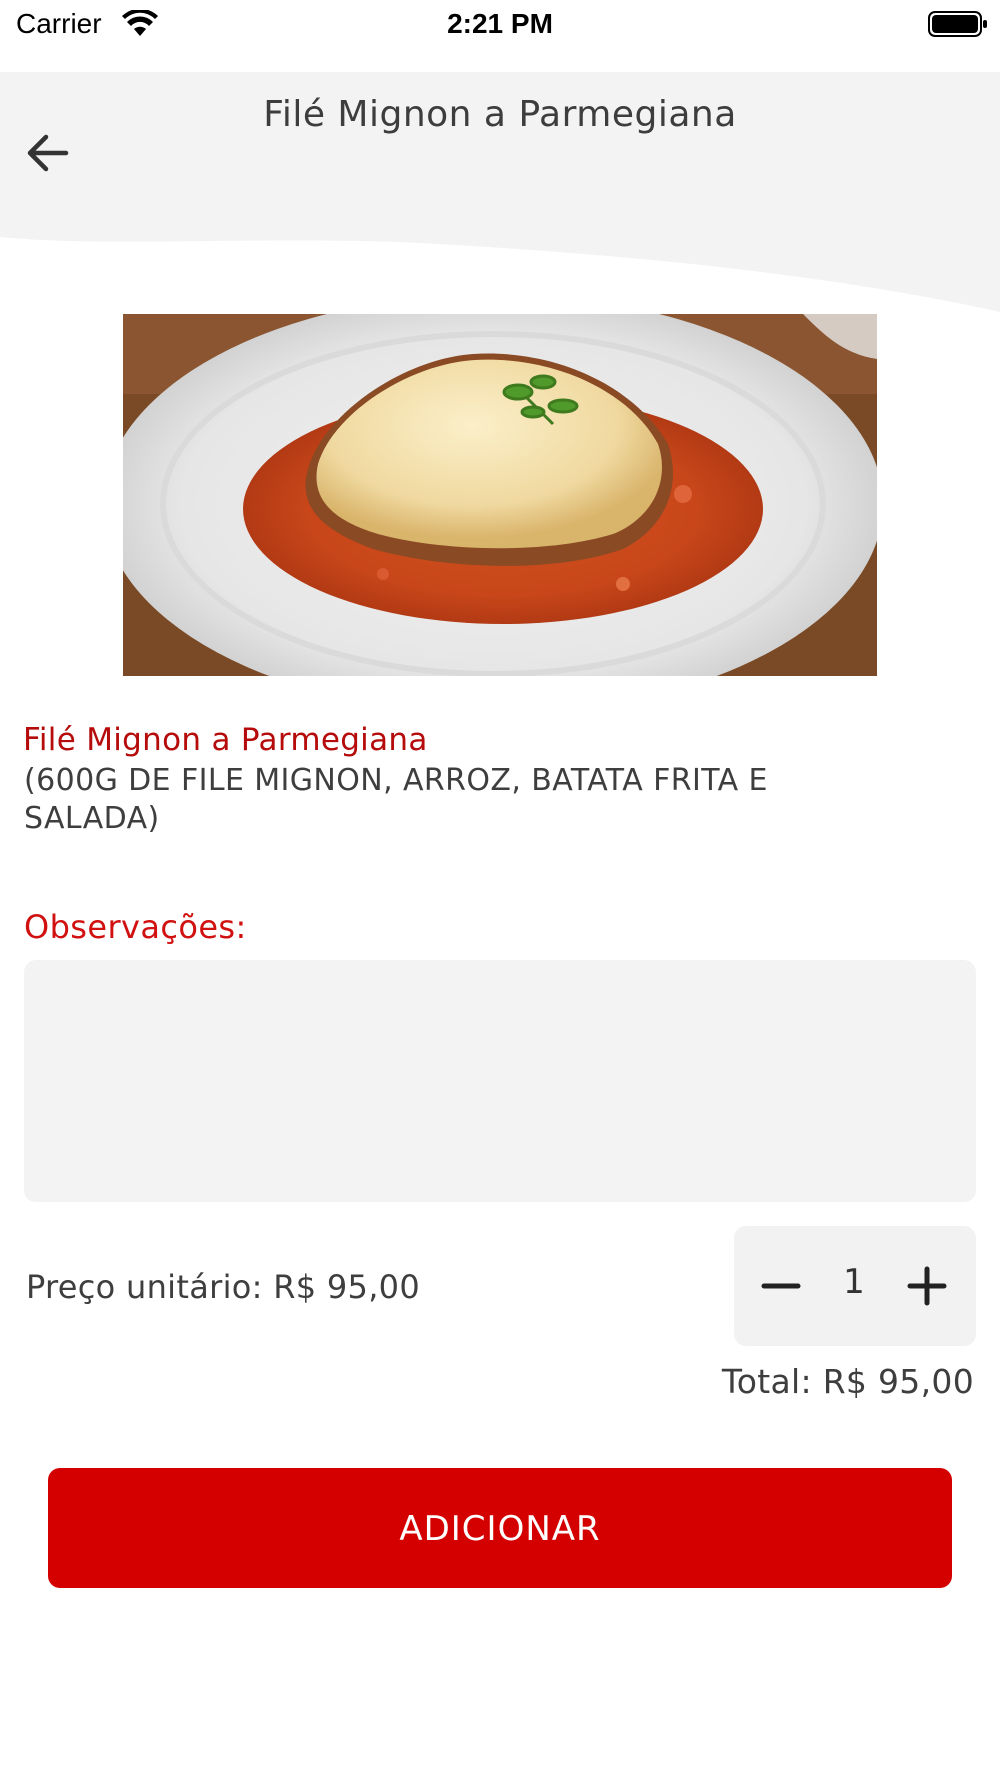 The height and width of the screenshot is (1778, 1000). What do you see at coordinates (781, 1286) in the screenshot?
I see `minus-icon` at bounding box center [781, 1286].